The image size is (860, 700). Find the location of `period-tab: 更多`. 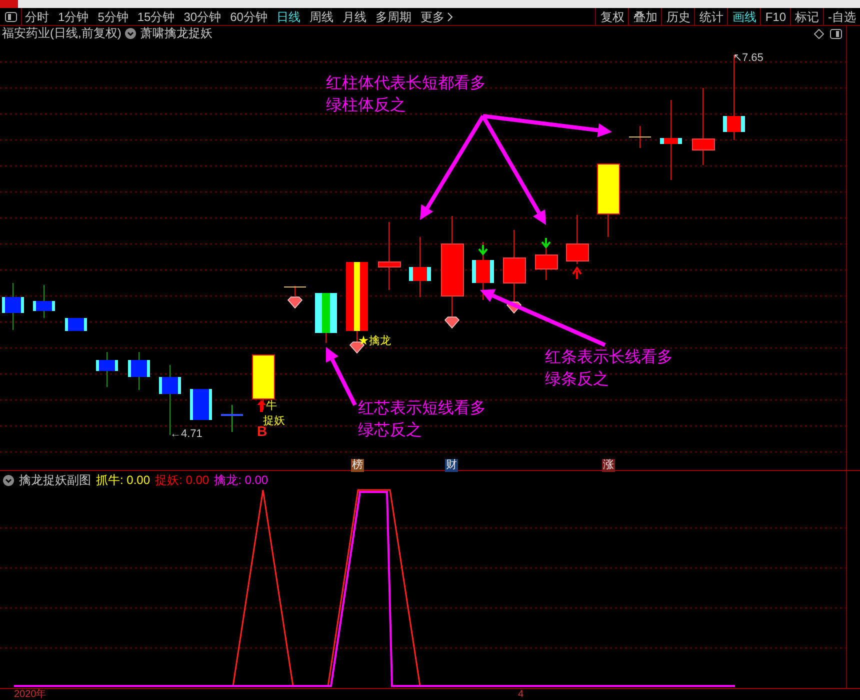

period-tab: 更多 is located at coordinates (432, 16).